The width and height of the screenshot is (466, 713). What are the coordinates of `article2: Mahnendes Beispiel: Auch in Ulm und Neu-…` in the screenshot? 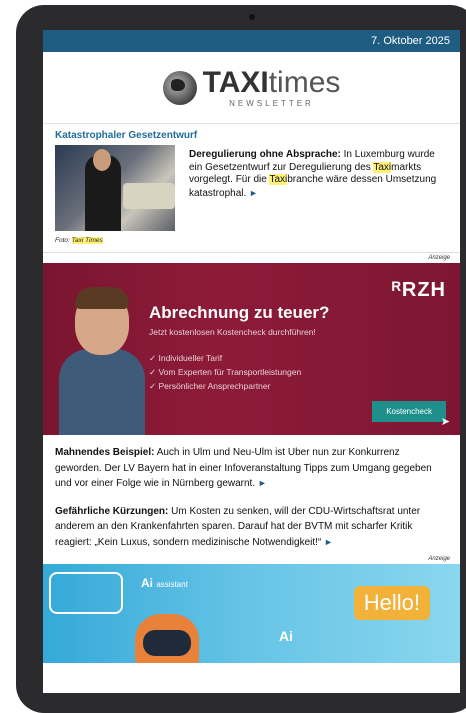 It's located at (251, 463).